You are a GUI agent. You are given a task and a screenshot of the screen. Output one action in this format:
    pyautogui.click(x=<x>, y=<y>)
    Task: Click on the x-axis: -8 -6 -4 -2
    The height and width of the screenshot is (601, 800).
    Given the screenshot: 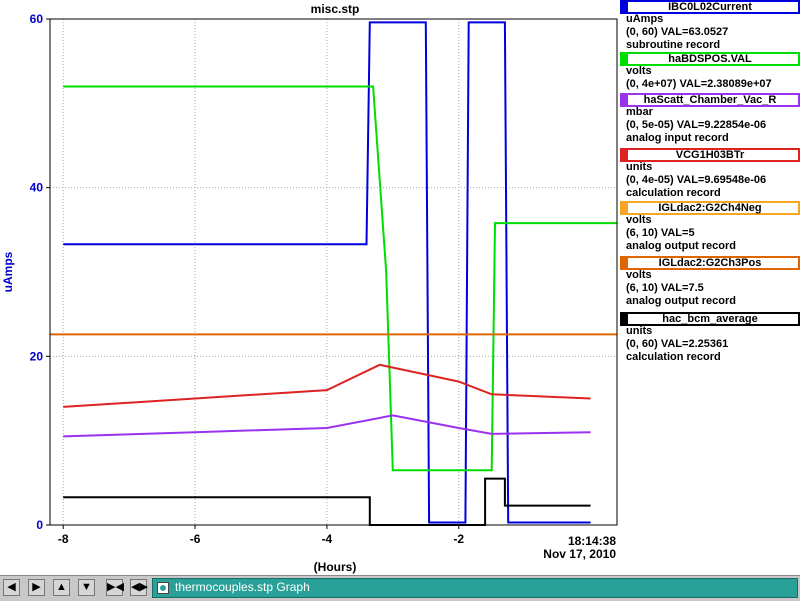 What is the action you would take?
    pyautogui.click(x=261, y=535)
    